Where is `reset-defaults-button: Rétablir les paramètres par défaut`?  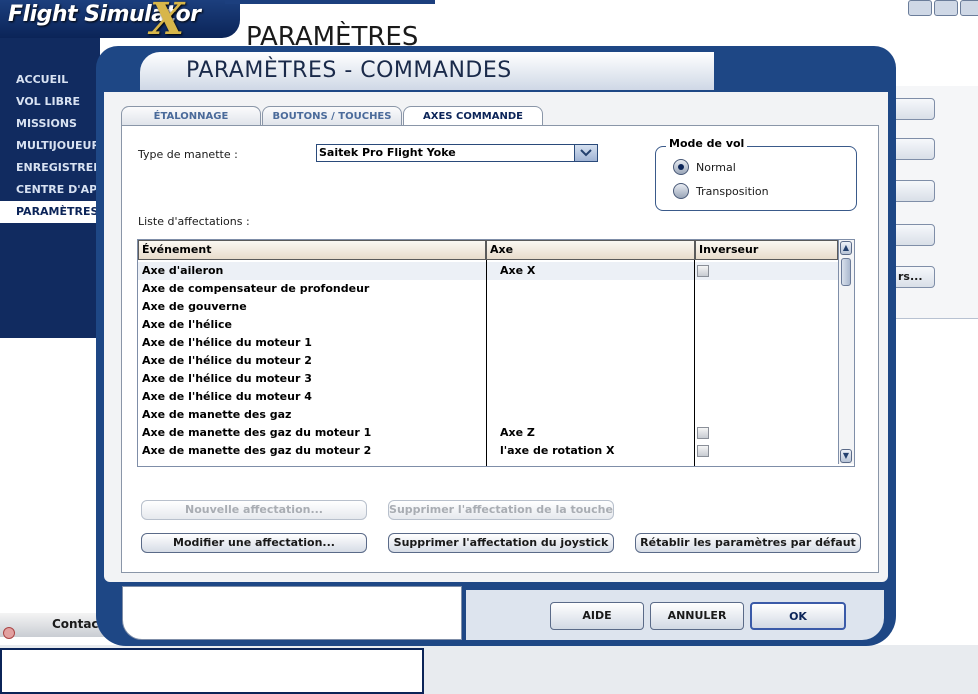 reset-defaults-button: Rétablir les paramètres par défaut is located at coordinates (748, 543).